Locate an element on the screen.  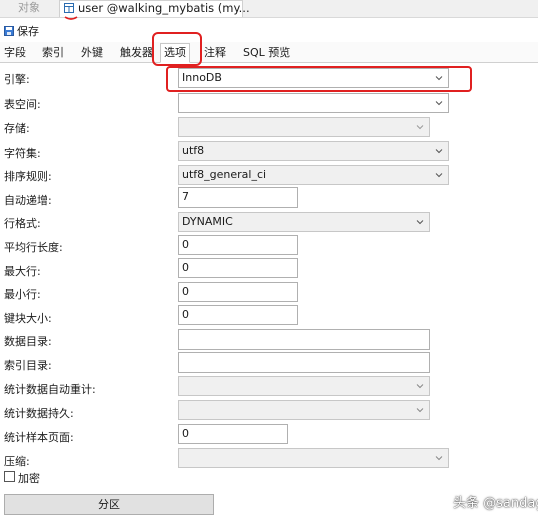
compression-label: 压缩: is located at coordinates (17, 461).